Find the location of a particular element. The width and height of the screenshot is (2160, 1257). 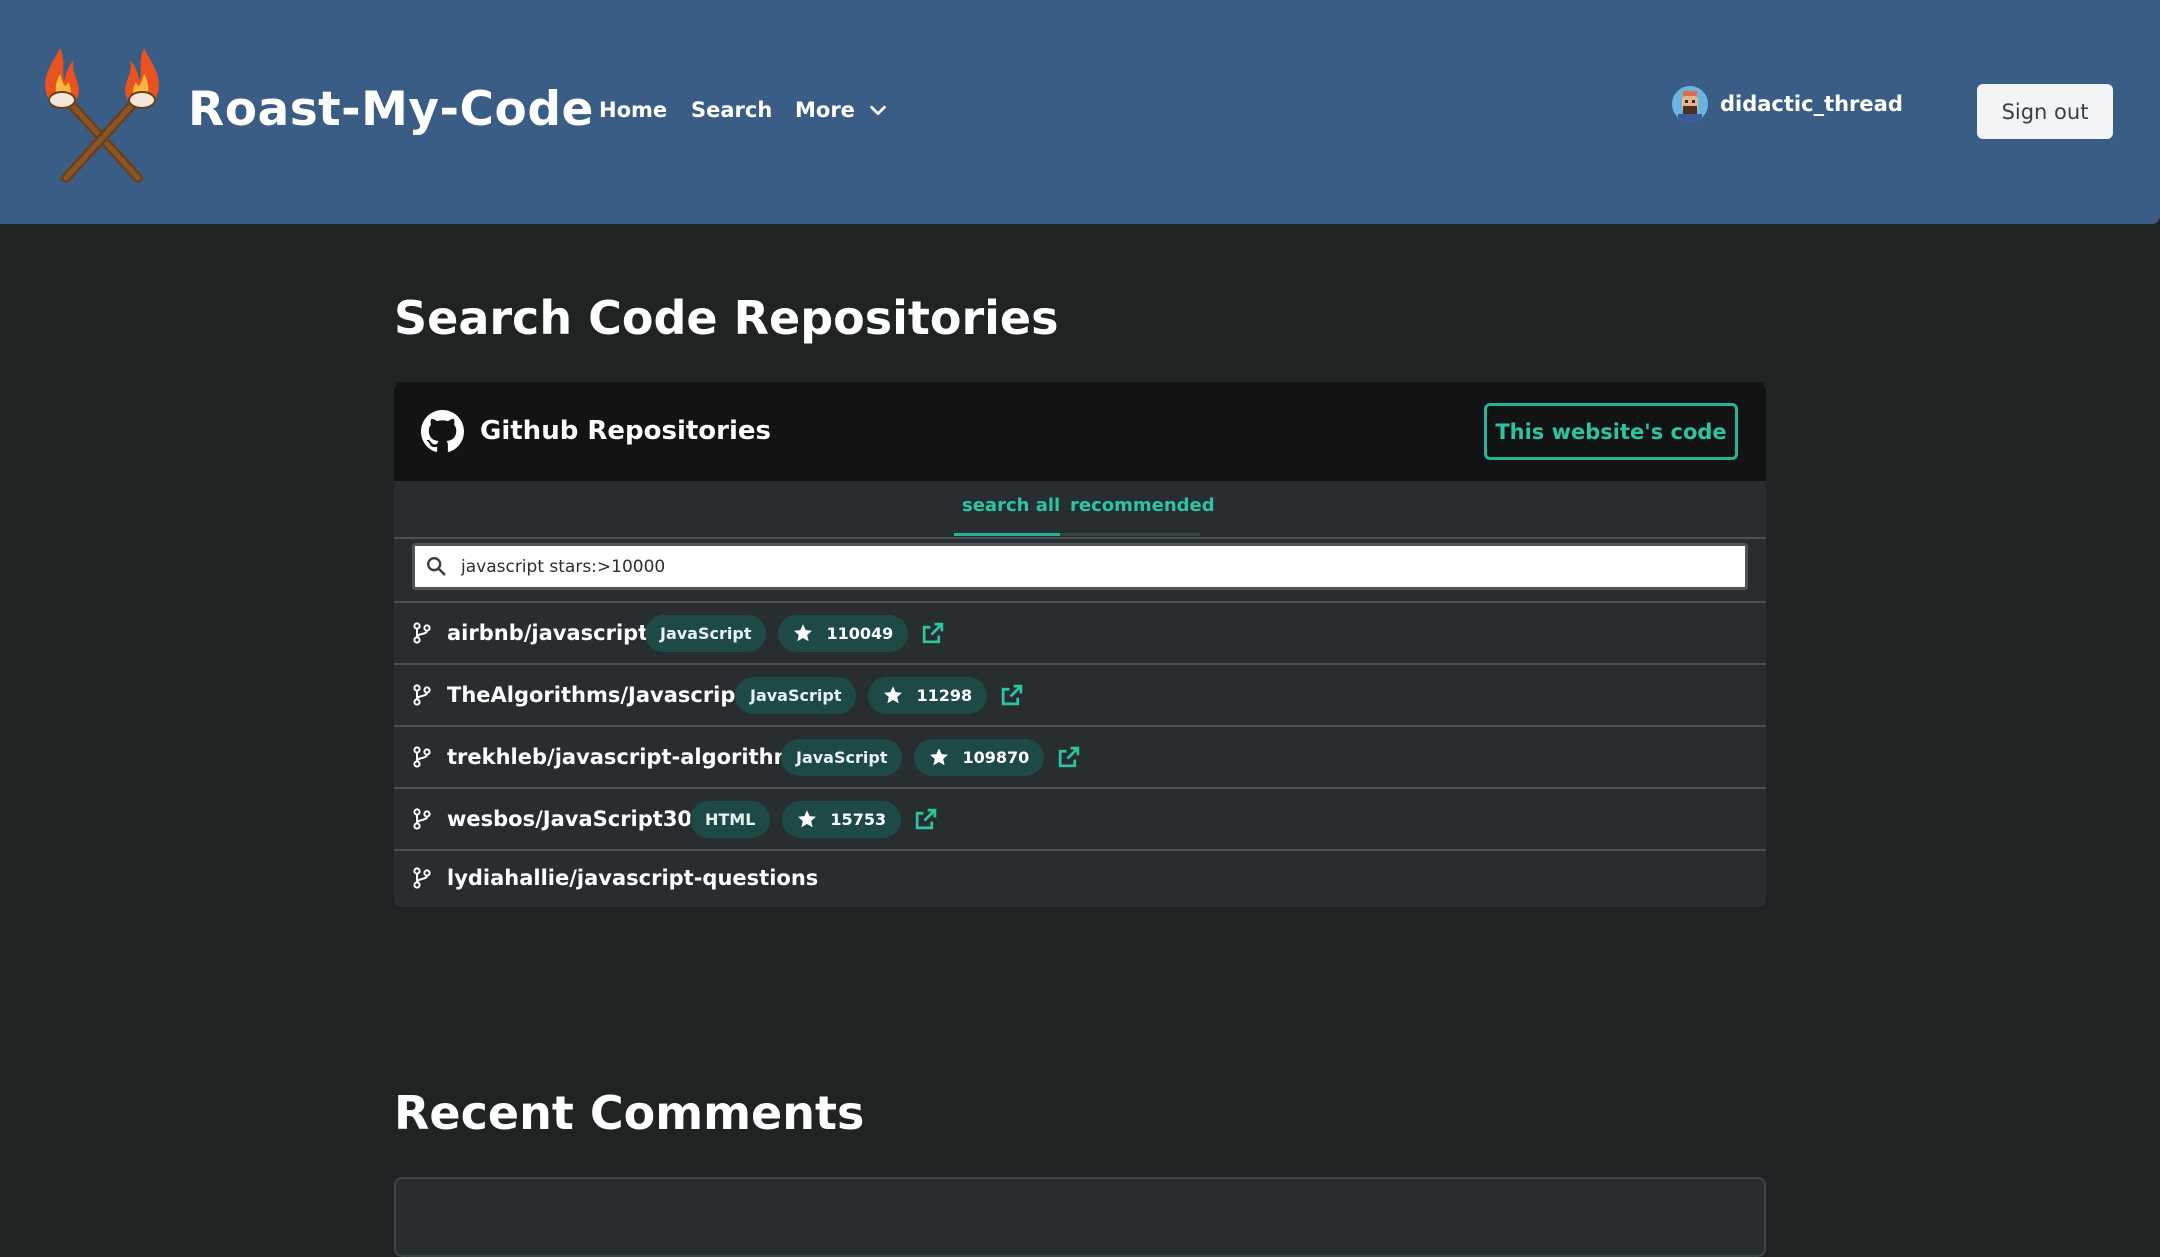

stars-badge: 110049 is located at coordinates (843, 633).